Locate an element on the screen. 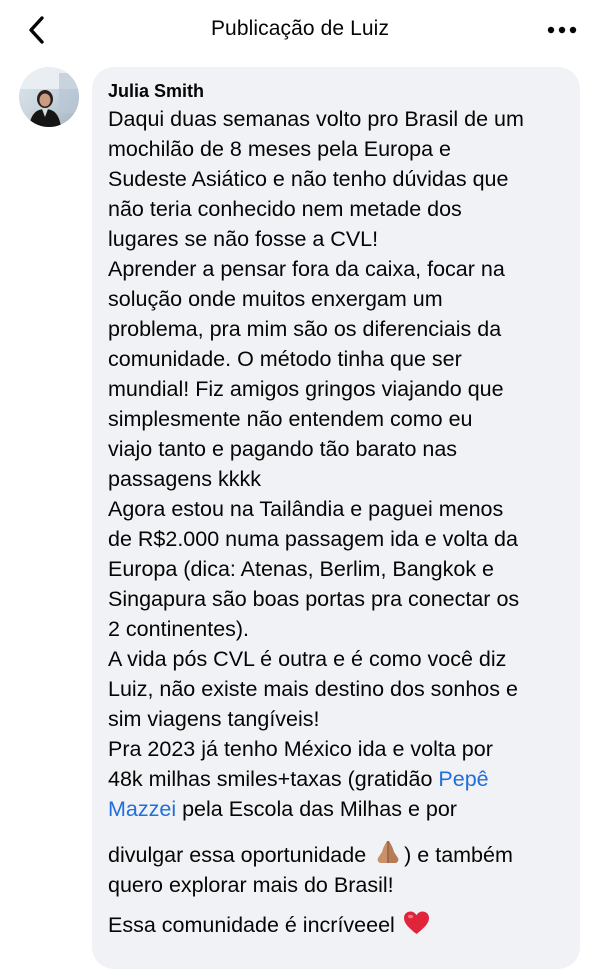 Image resolution: width=600 pixels, height=973 pixels. comment-line: 2 continentes). is located at coordinates (179, 629).